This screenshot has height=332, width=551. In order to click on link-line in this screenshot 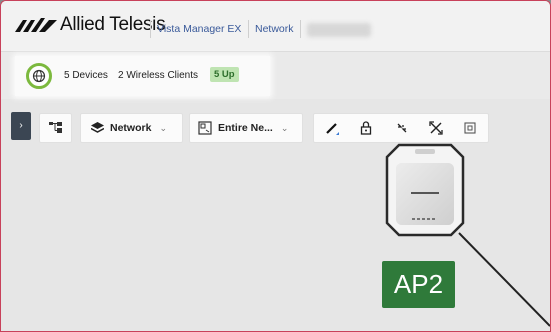, I will do `click(504, 279)`.